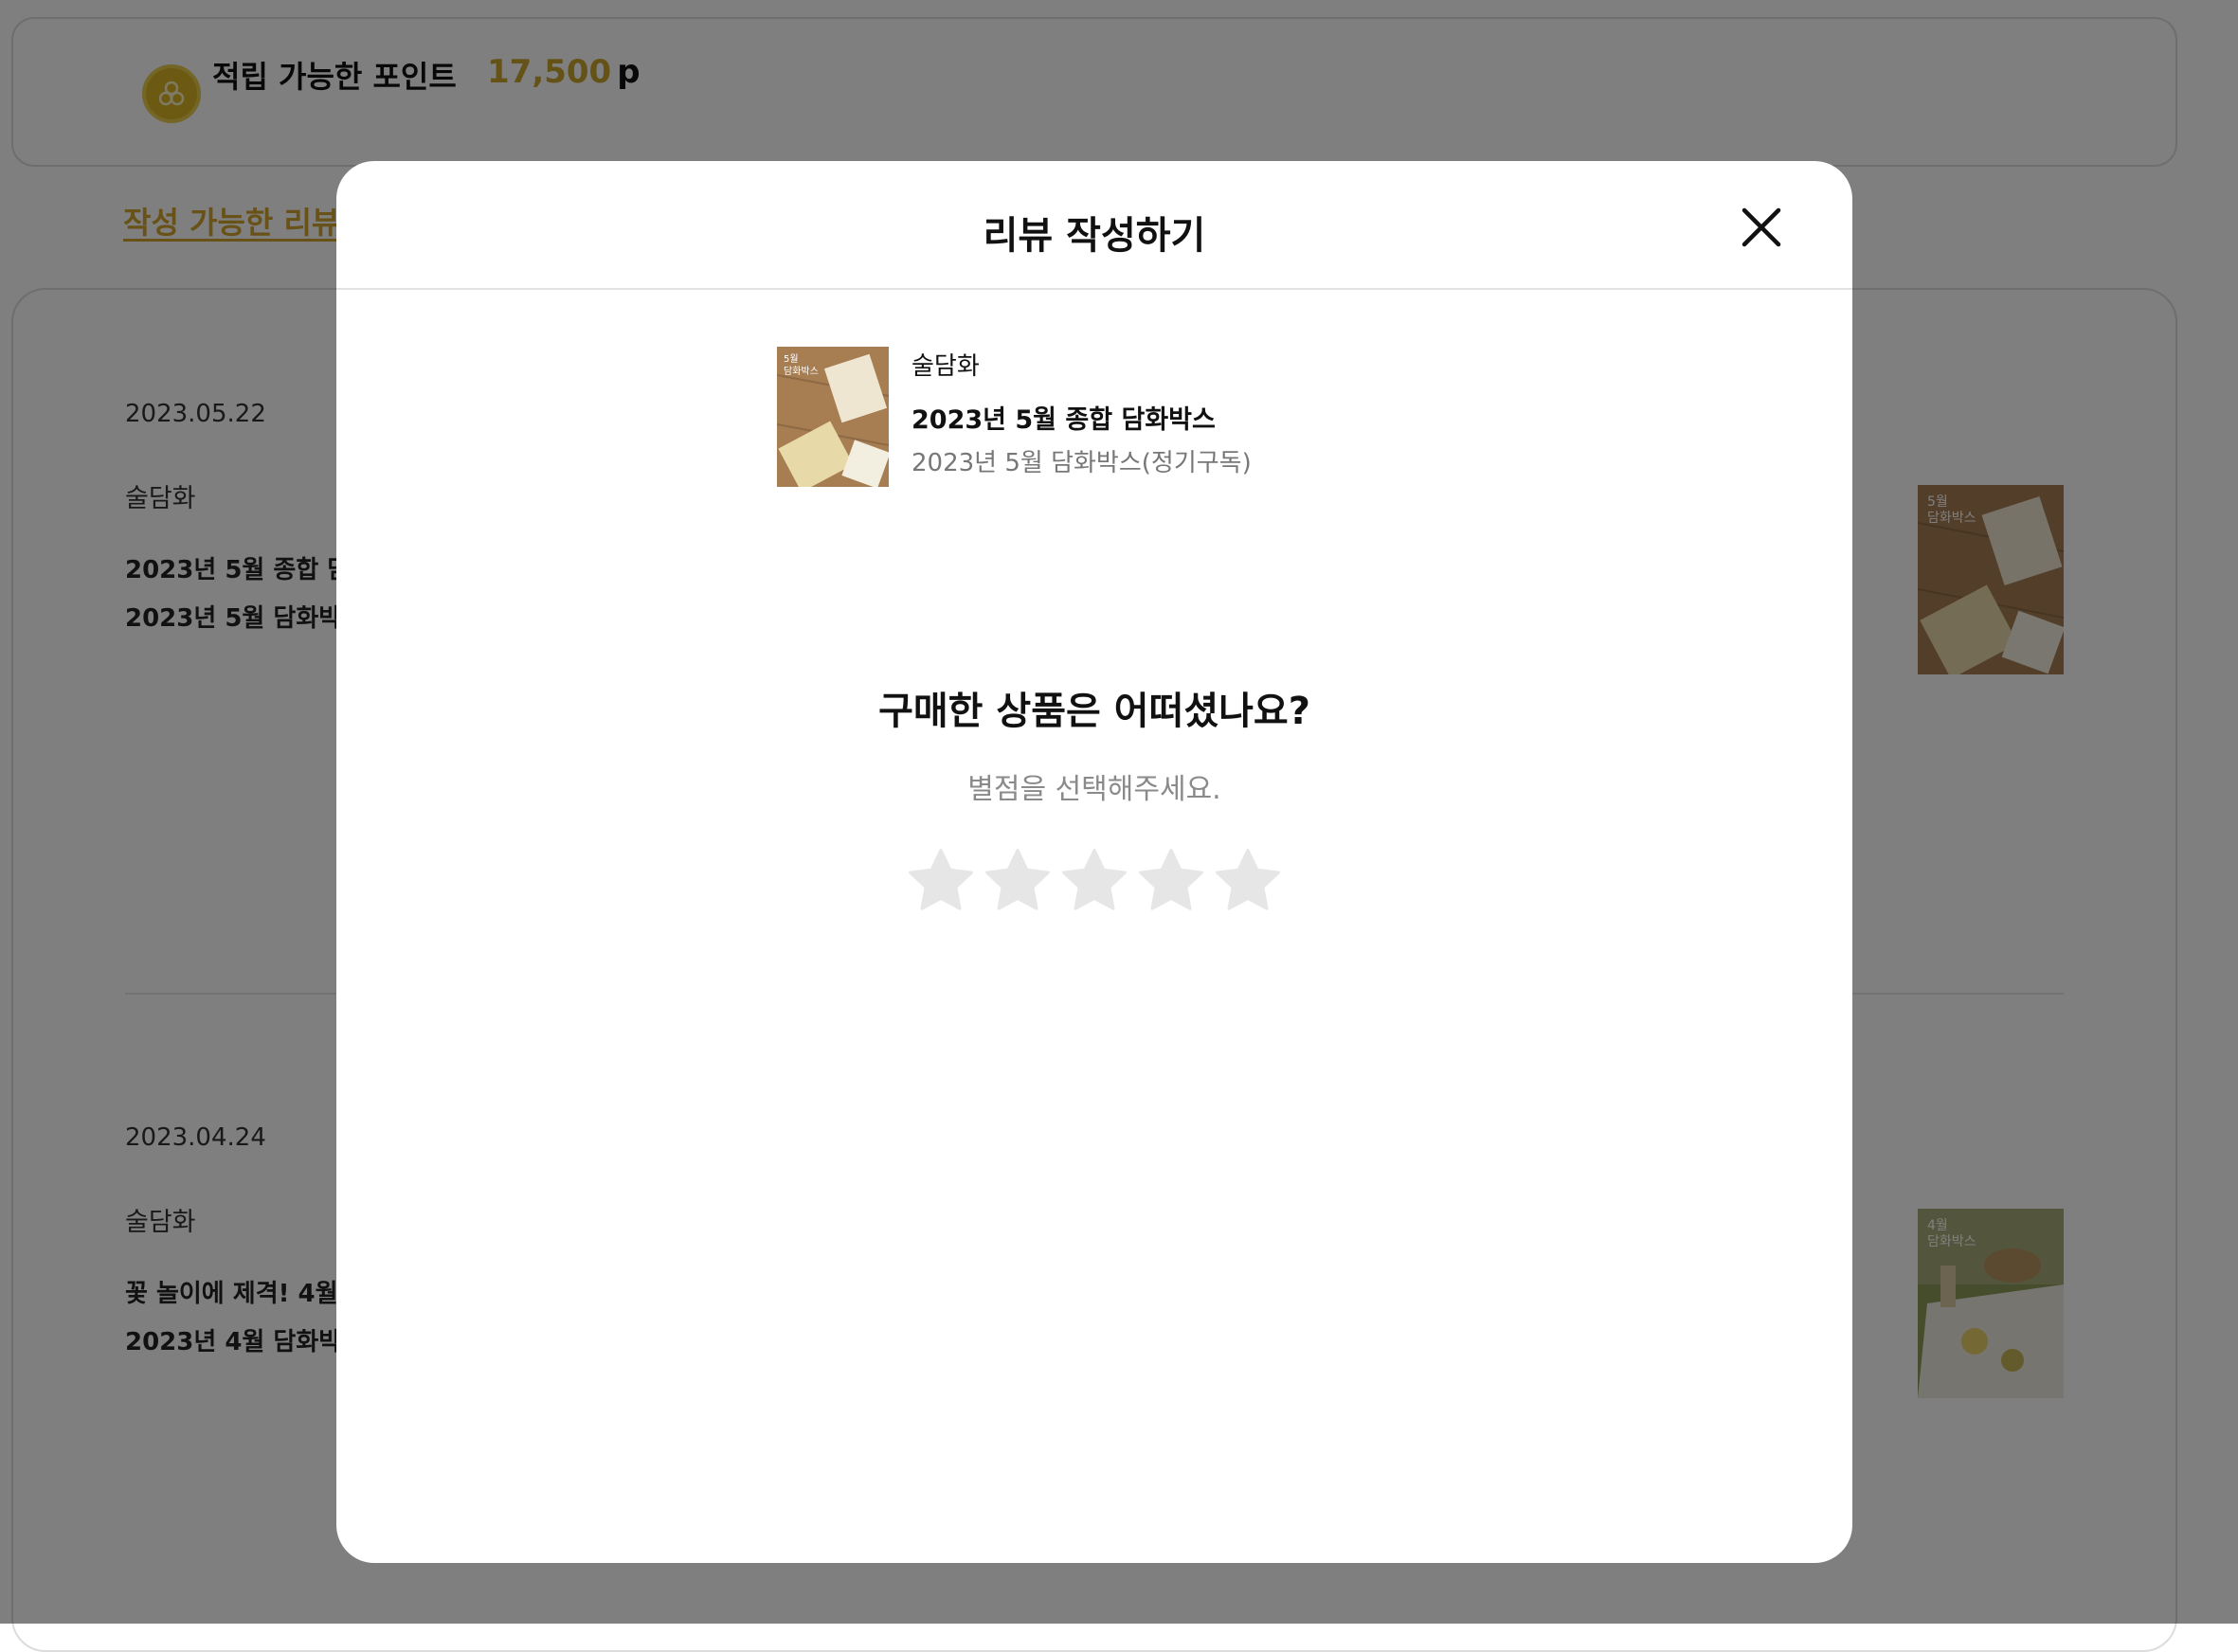 Image resolution: width=2238 pixels, height=1652 pixels. I want to click on star-1-icon, so click(941, 881).